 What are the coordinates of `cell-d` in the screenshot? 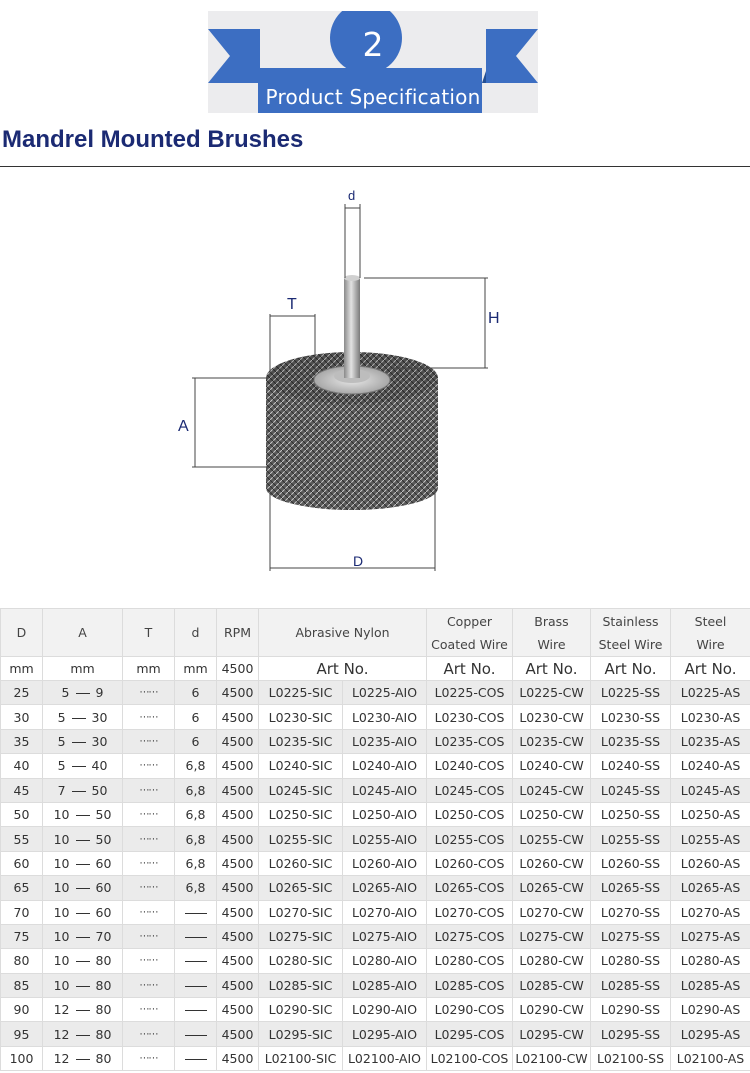 It's located at (195, 961).